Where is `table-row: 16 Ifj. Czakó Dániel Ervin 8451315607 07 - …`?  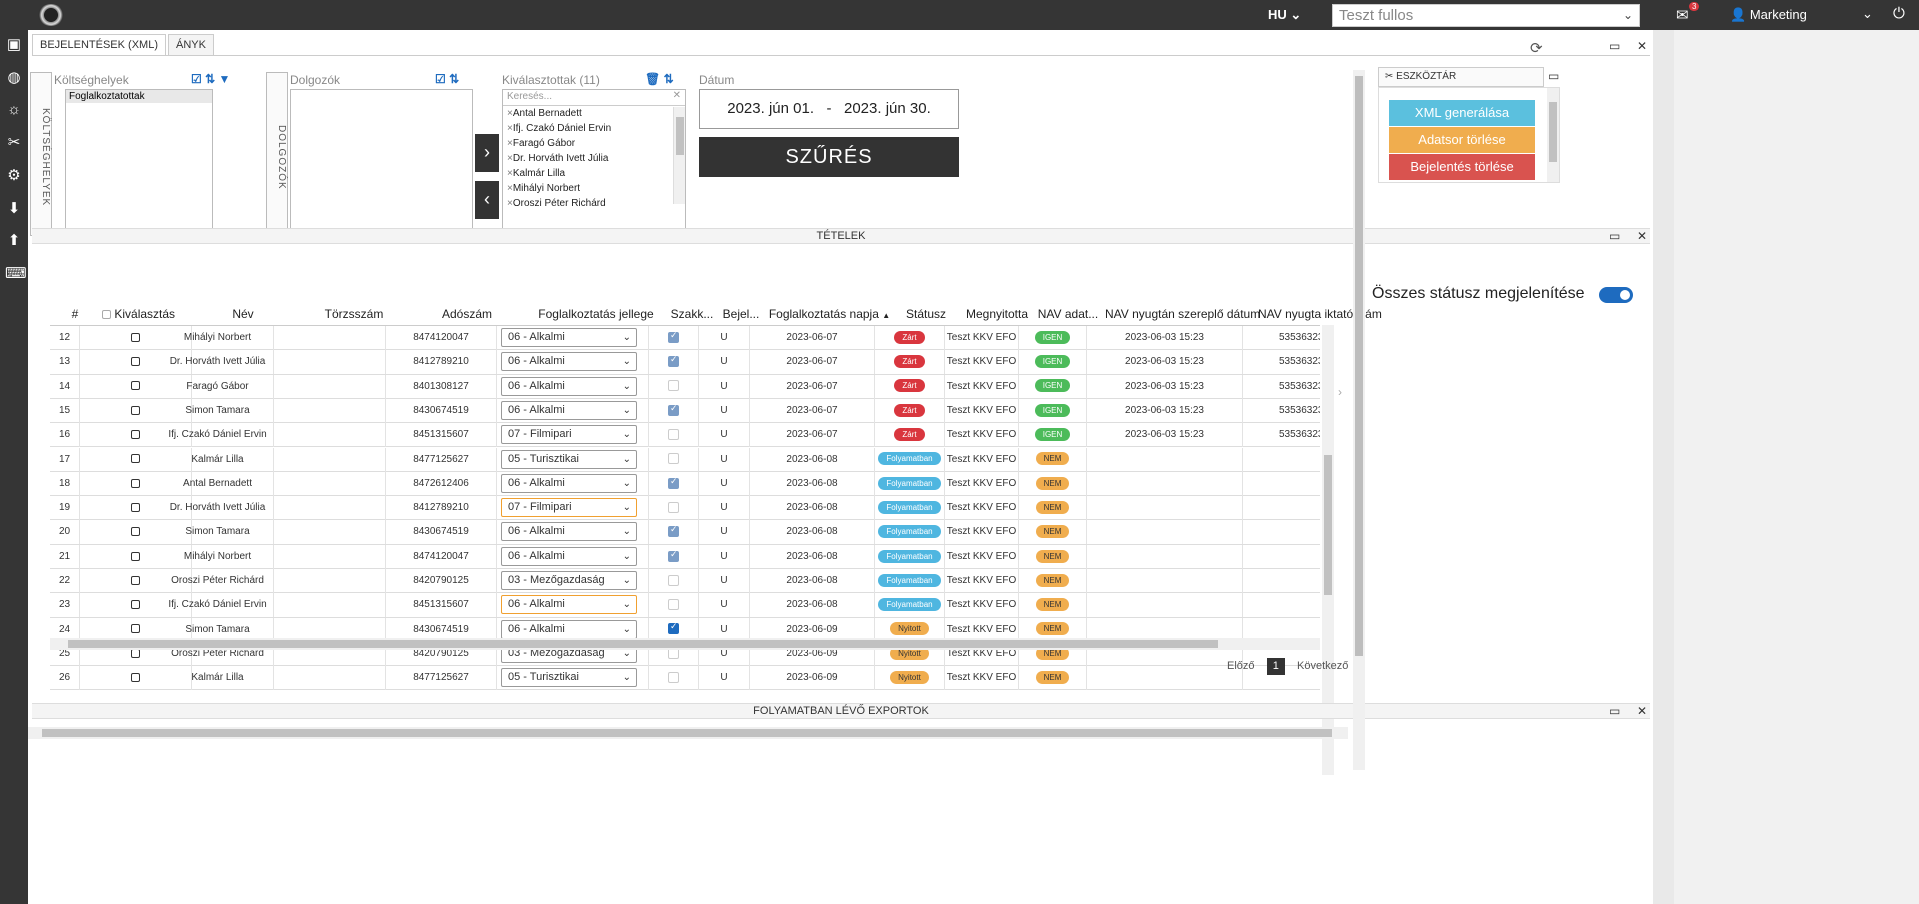 table-row: 16 Ifj. Czakó Dániel Ervin 8451315607 07 - … is located at coordinates (685, 435).